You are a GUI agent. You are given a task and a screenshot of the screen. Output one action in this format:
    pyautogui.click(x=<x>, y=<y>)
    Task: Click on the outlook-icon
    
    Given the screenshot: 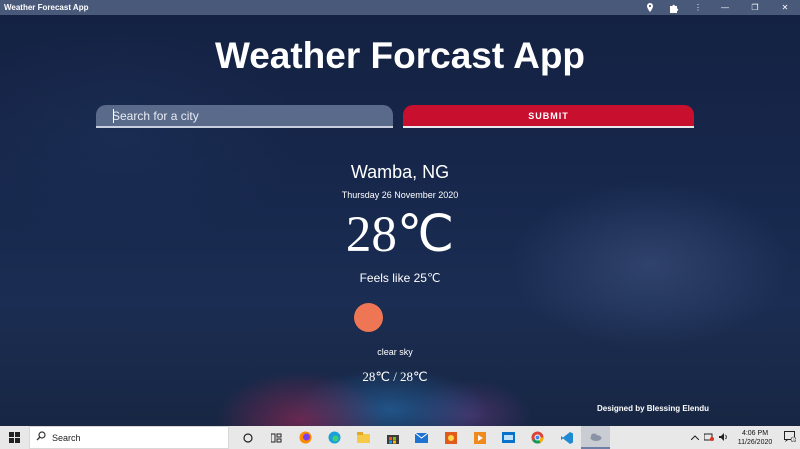 What is the action you would take?
    pyautogui.click(x=508, y=437)
    